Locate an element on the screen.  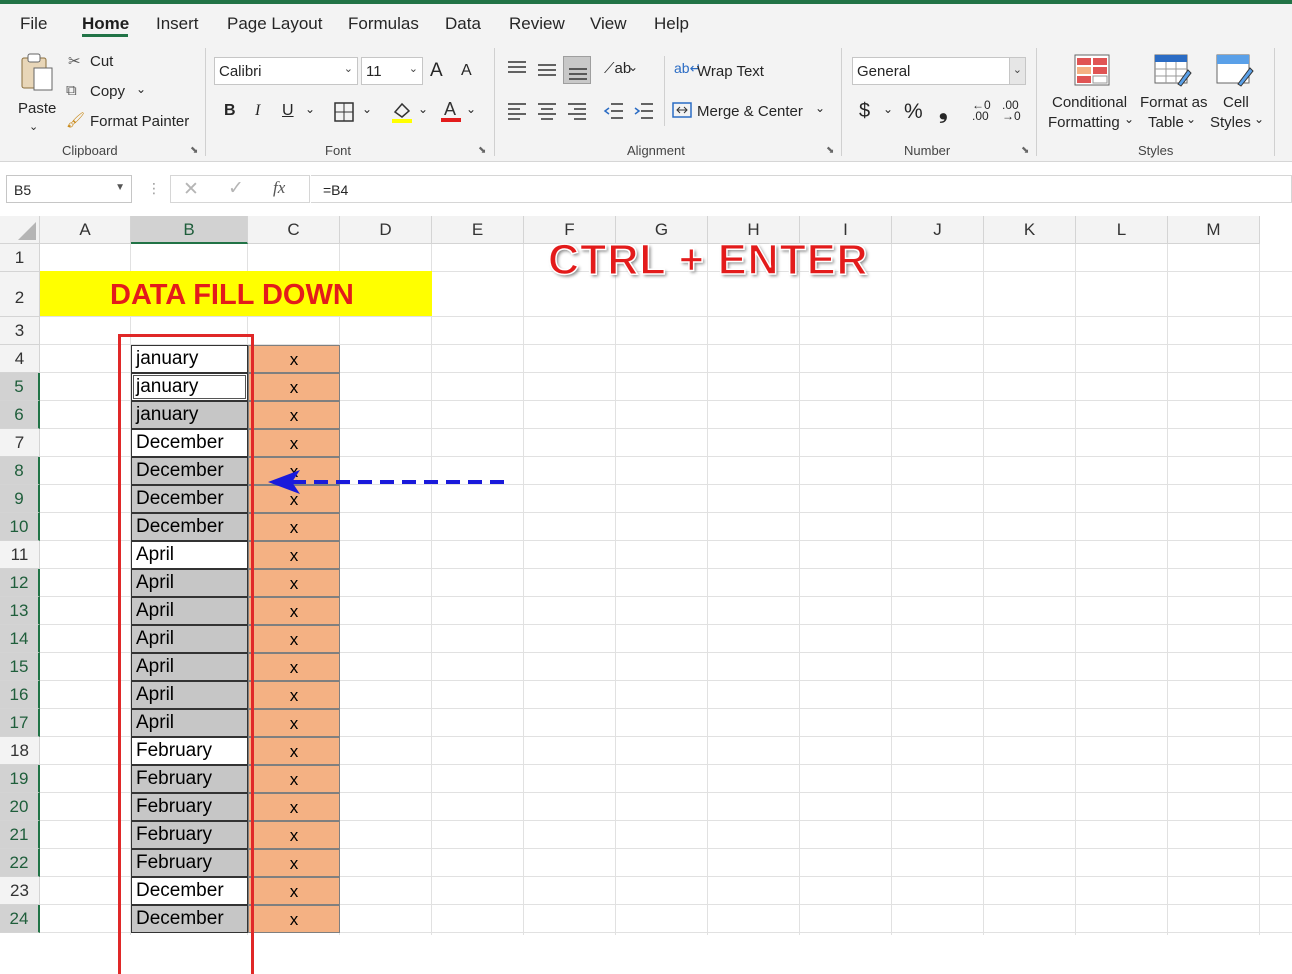
italic-button: I is located at coordinates (257, 111).